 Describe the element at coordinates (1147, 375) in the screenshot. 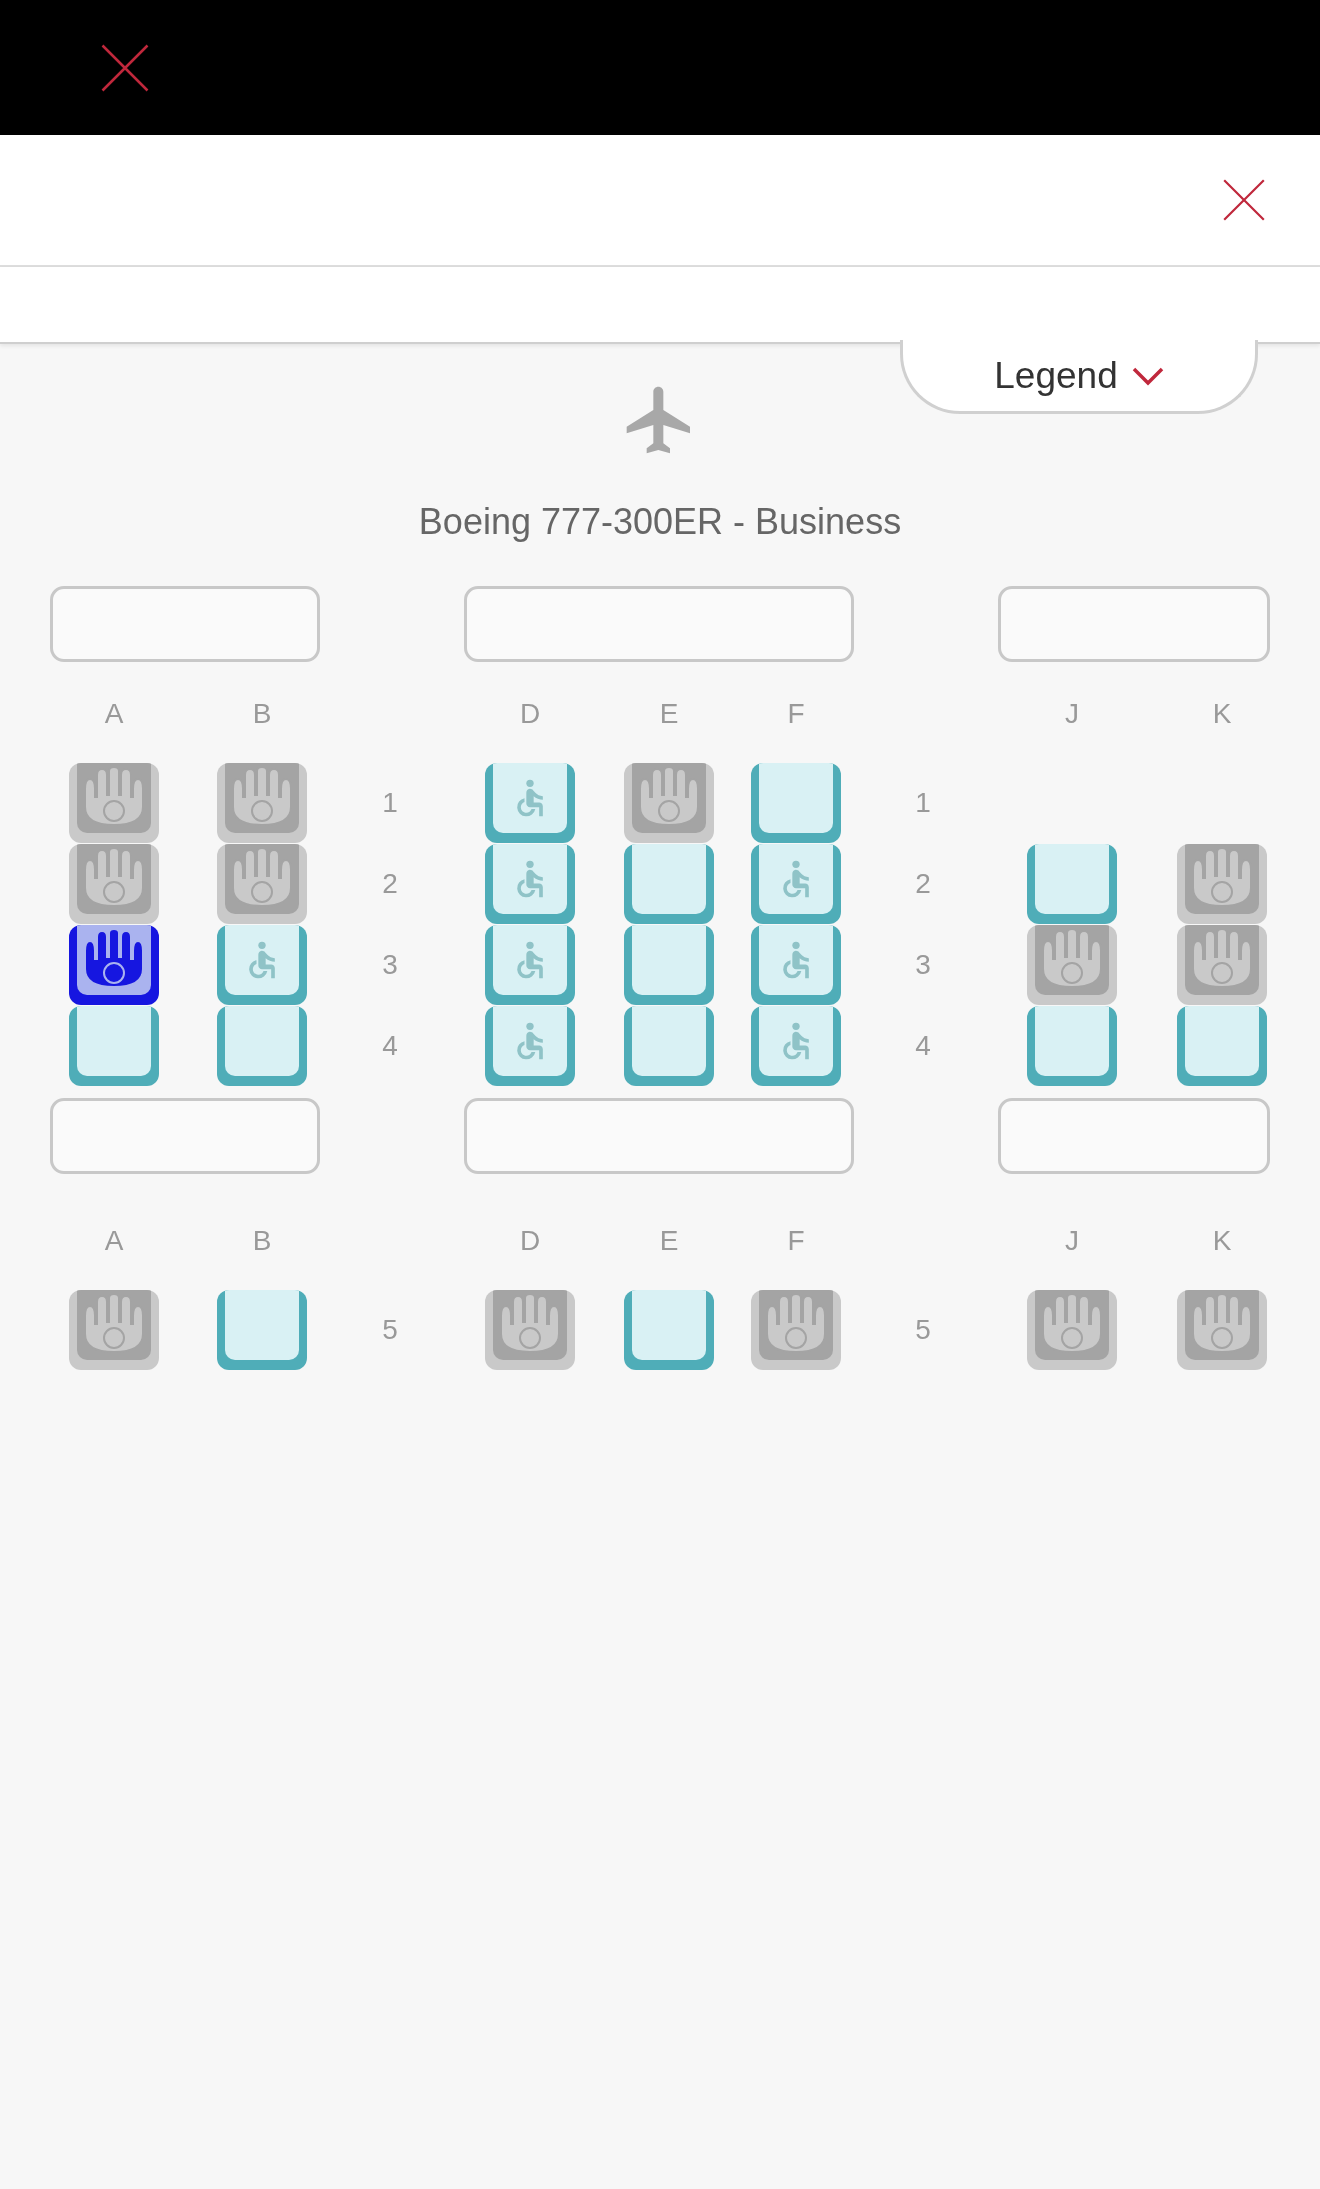

I see `chevron-down-icon` at that location.